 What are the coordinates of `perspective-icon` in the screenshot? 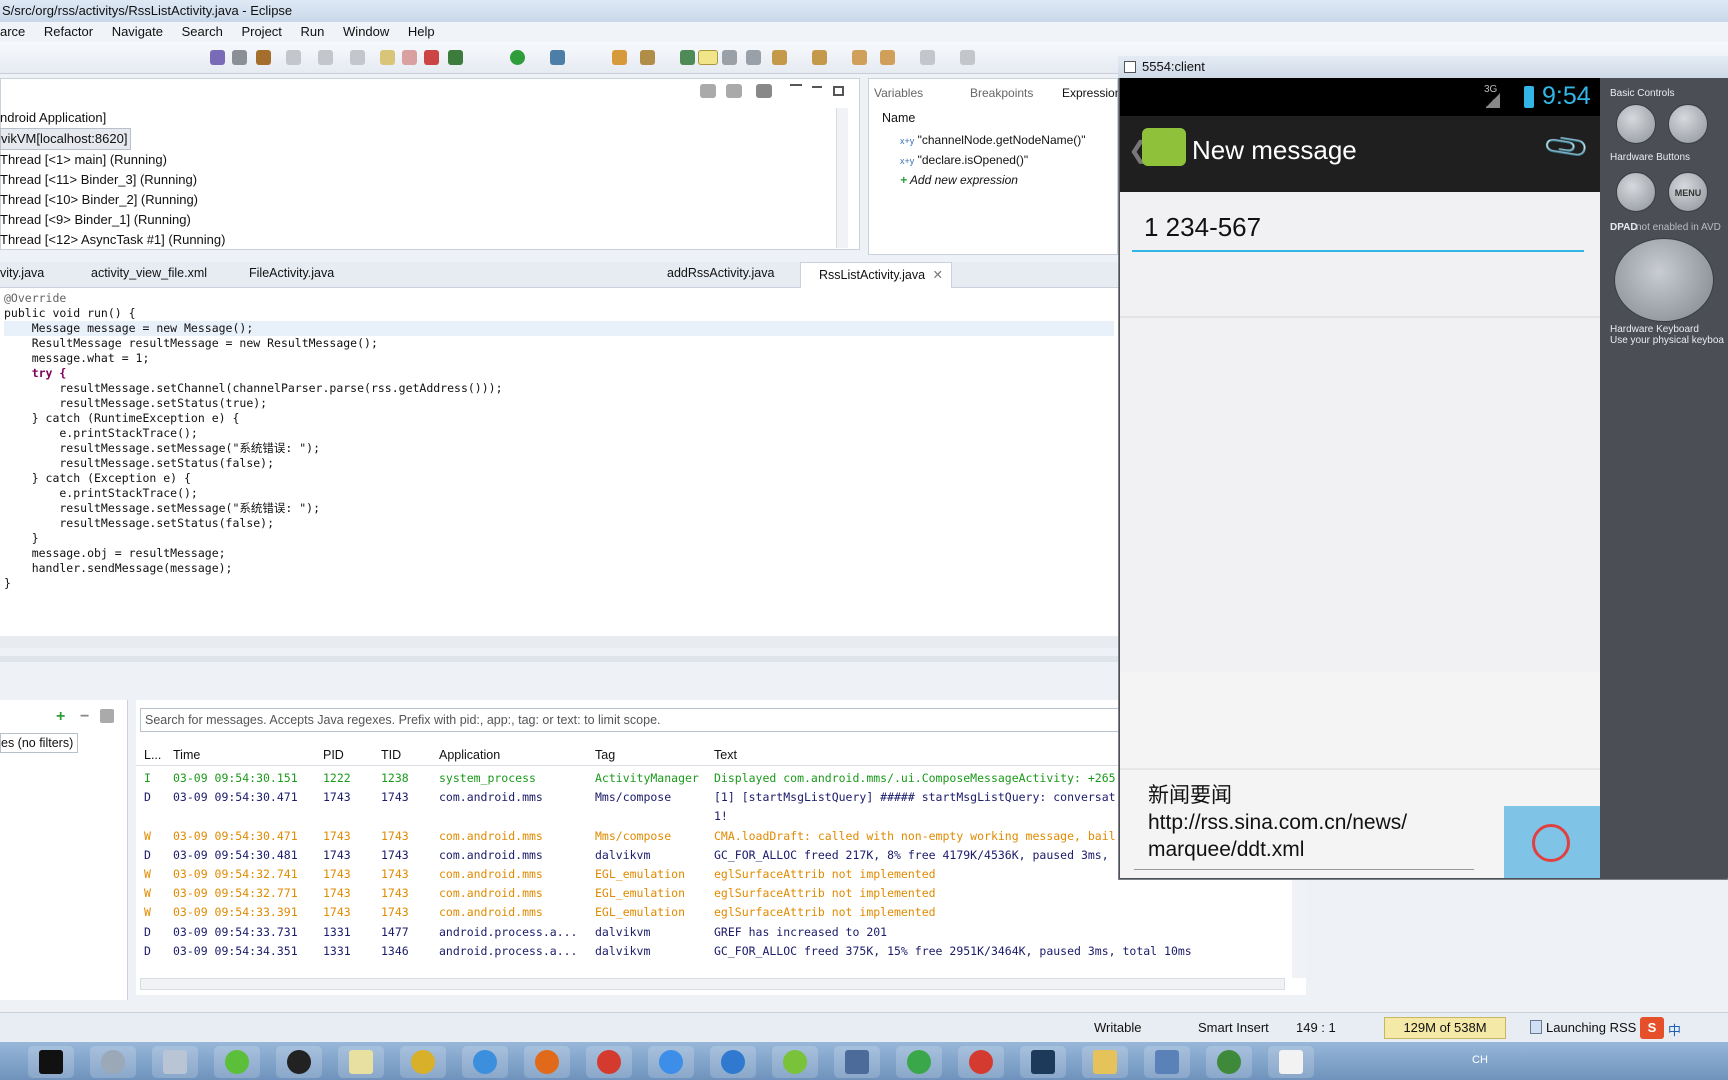 It's located at (967, 57).